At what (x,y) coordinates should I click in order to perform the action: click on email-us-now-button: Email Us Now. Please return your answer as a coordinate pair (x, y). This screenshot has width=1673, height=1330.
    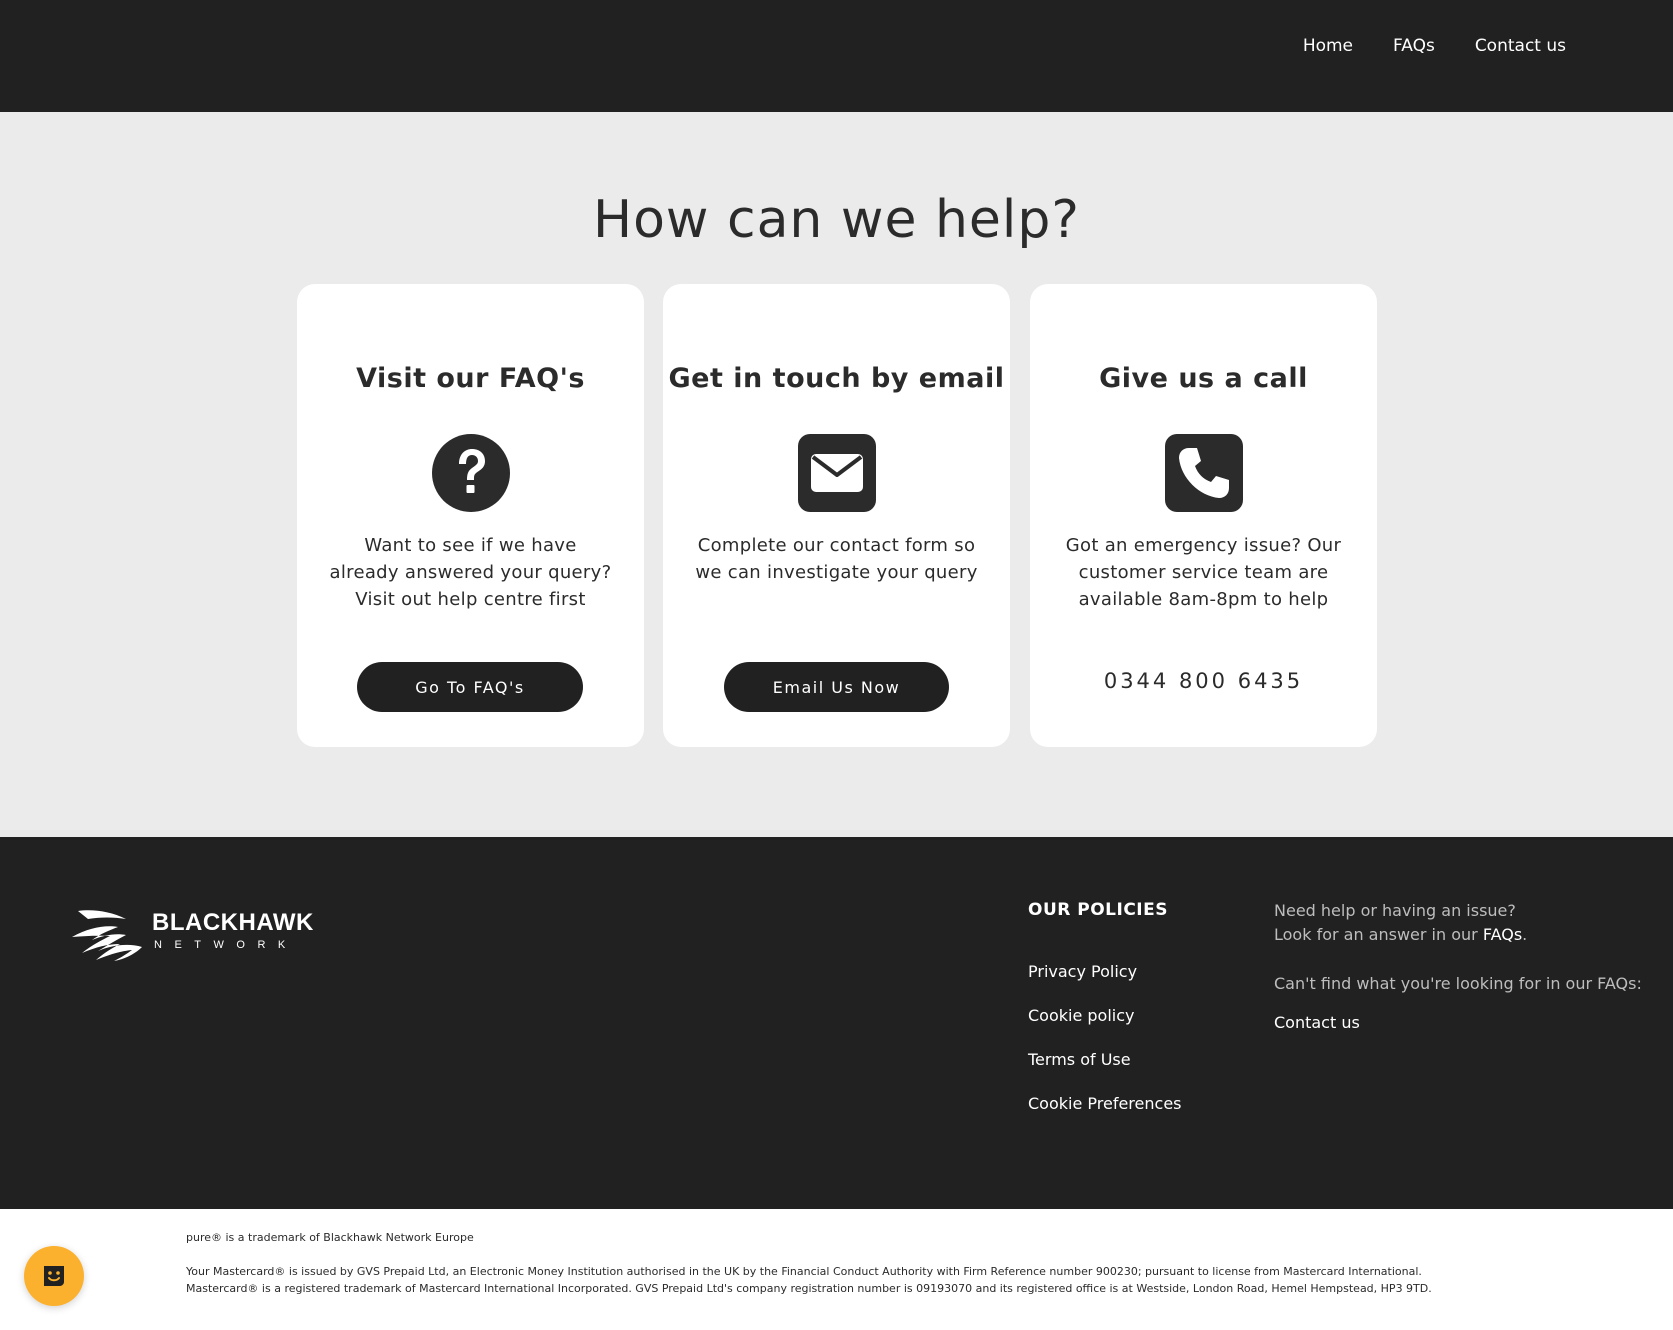
    Looking at the image, I should click on (836, 687).